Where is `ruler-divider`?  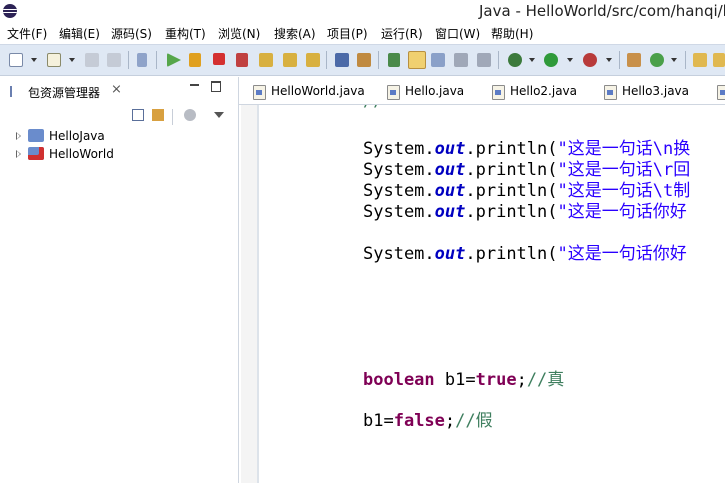 ruler-divider is located at coordinates (258, 294).